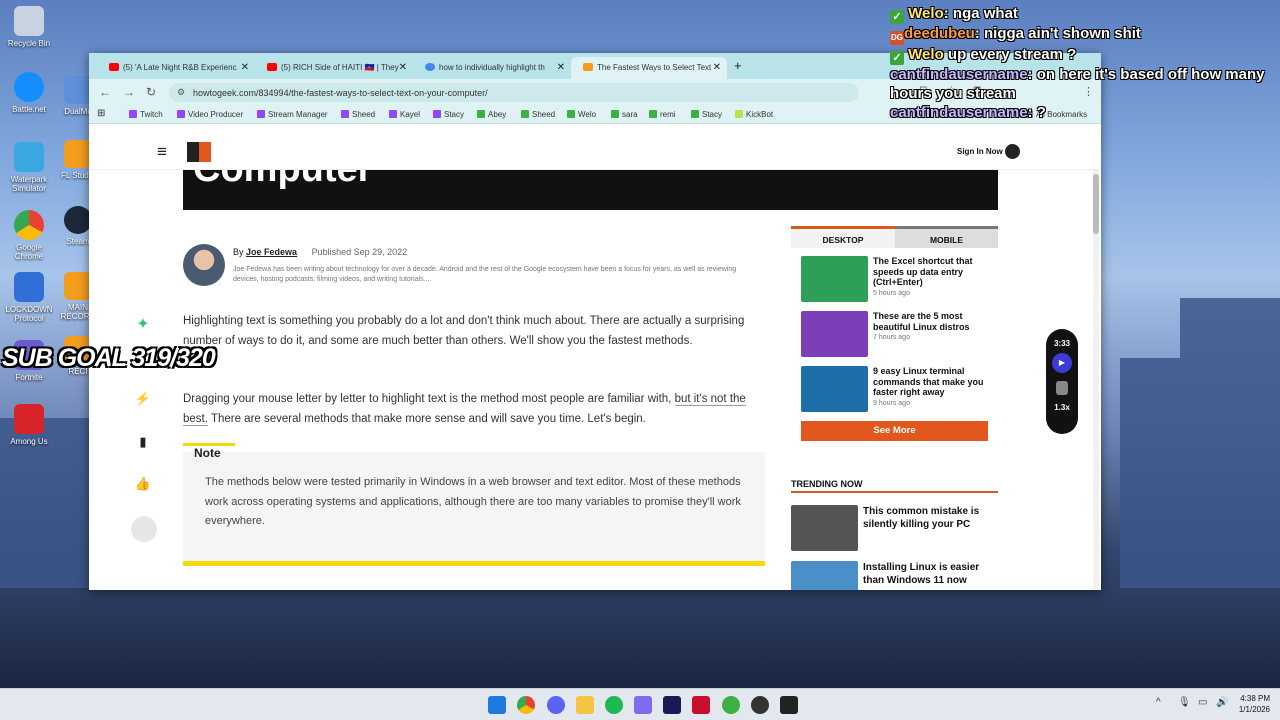  What do you see at coordinates (334, 68) in the screenshot?
I see `tab-youtube-2: (5) RICH Side of HAITI 🇭🇹 | They ✕` at bounding box center [334, 68].